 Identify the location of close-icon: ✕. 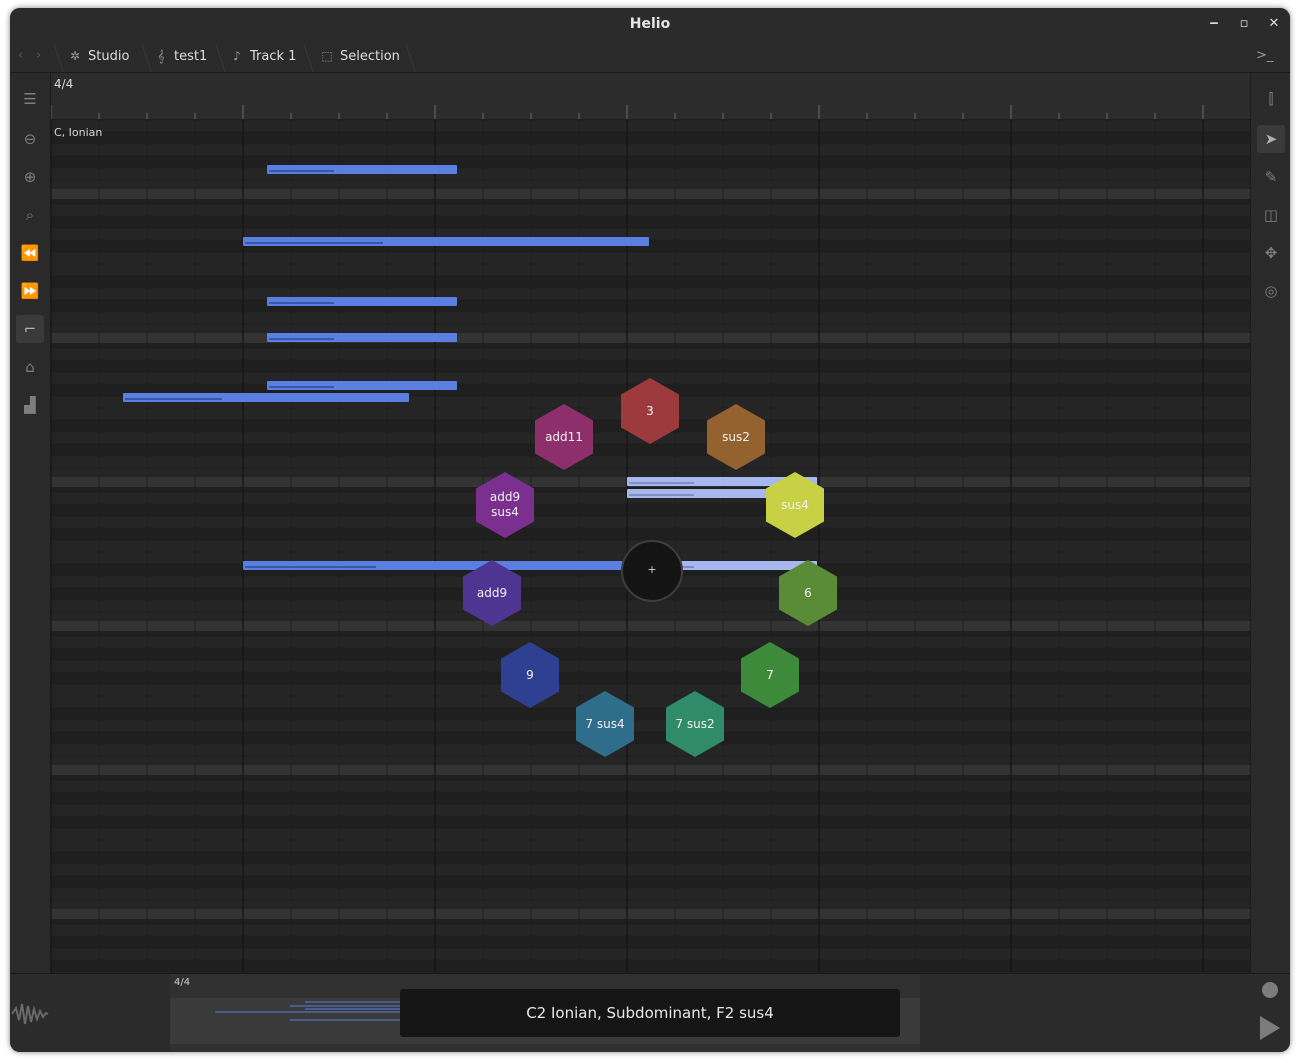
(1274, 24).